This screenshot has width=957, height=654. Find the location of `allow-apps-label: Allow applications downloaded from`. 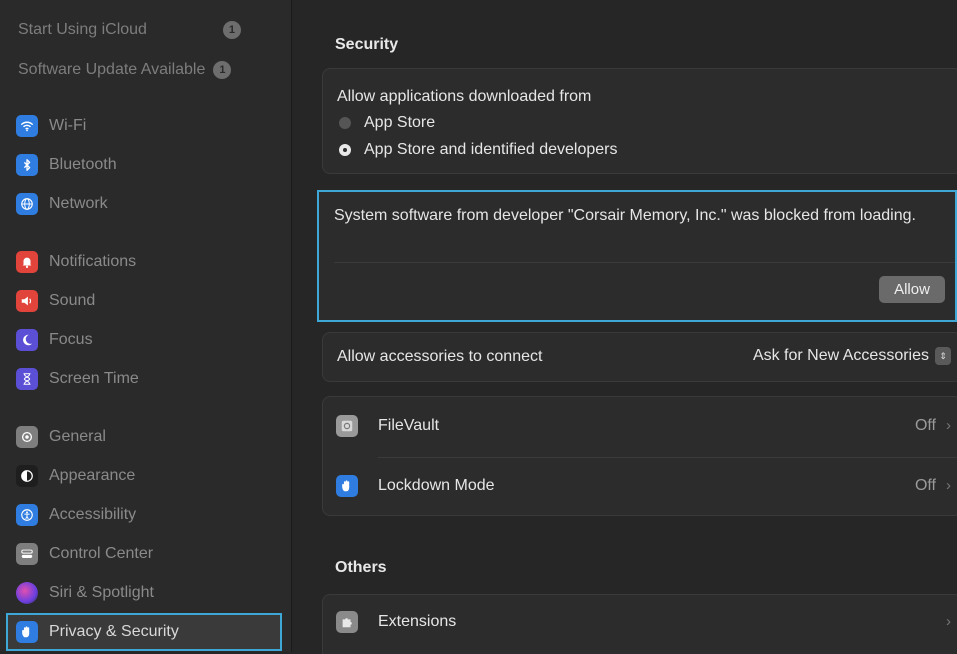

allow-apps-label: Allow applications downloaded from is located at coordinates (464, 96).